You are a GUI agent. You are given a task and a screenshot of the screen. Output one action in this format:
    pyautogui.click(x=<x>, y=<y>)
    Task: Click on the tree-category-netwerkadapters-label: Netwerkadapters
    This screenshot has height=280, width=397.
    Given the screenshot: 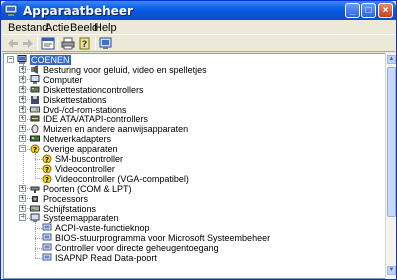 What is the action you would take?
    pyautogui.click(x=77, y=139)
    